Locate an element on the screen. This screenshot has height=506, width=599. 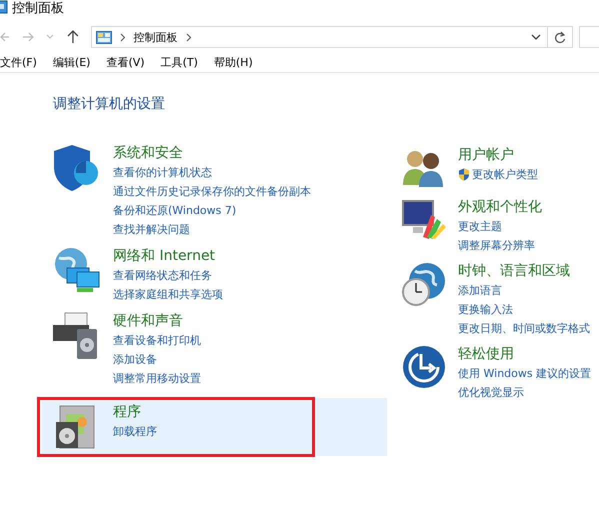
category-link: 添加设备 is located at coordinates (135, 359).